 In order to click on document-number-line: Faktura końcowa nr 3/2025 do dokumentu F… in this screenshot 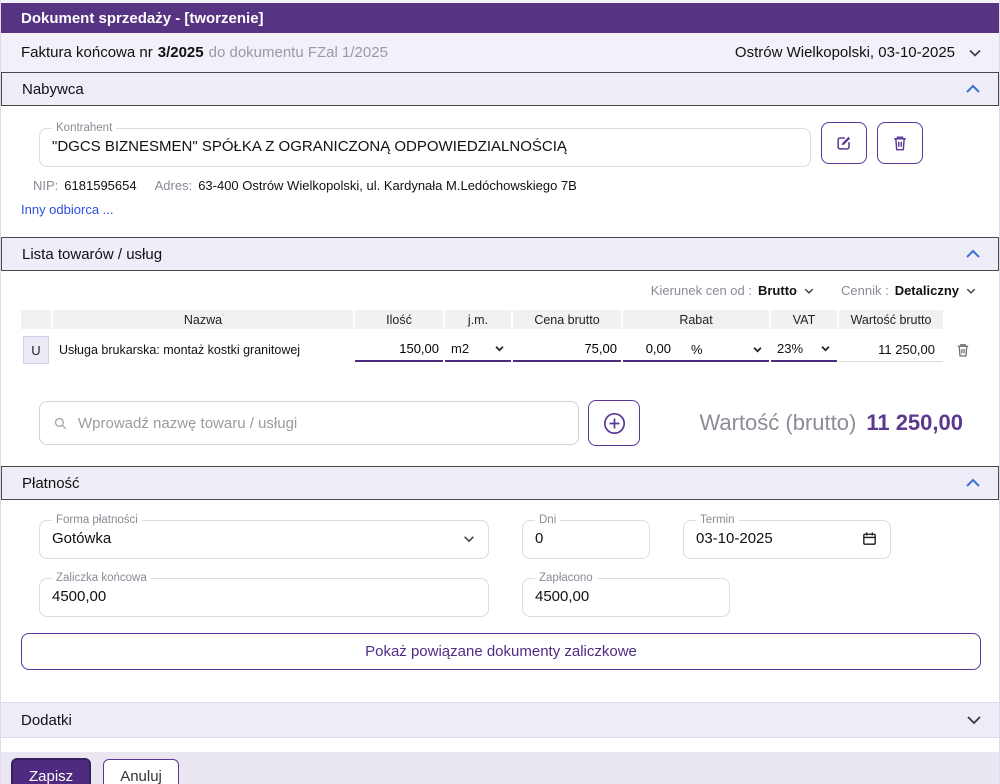, I will do `click(204, 52)`.